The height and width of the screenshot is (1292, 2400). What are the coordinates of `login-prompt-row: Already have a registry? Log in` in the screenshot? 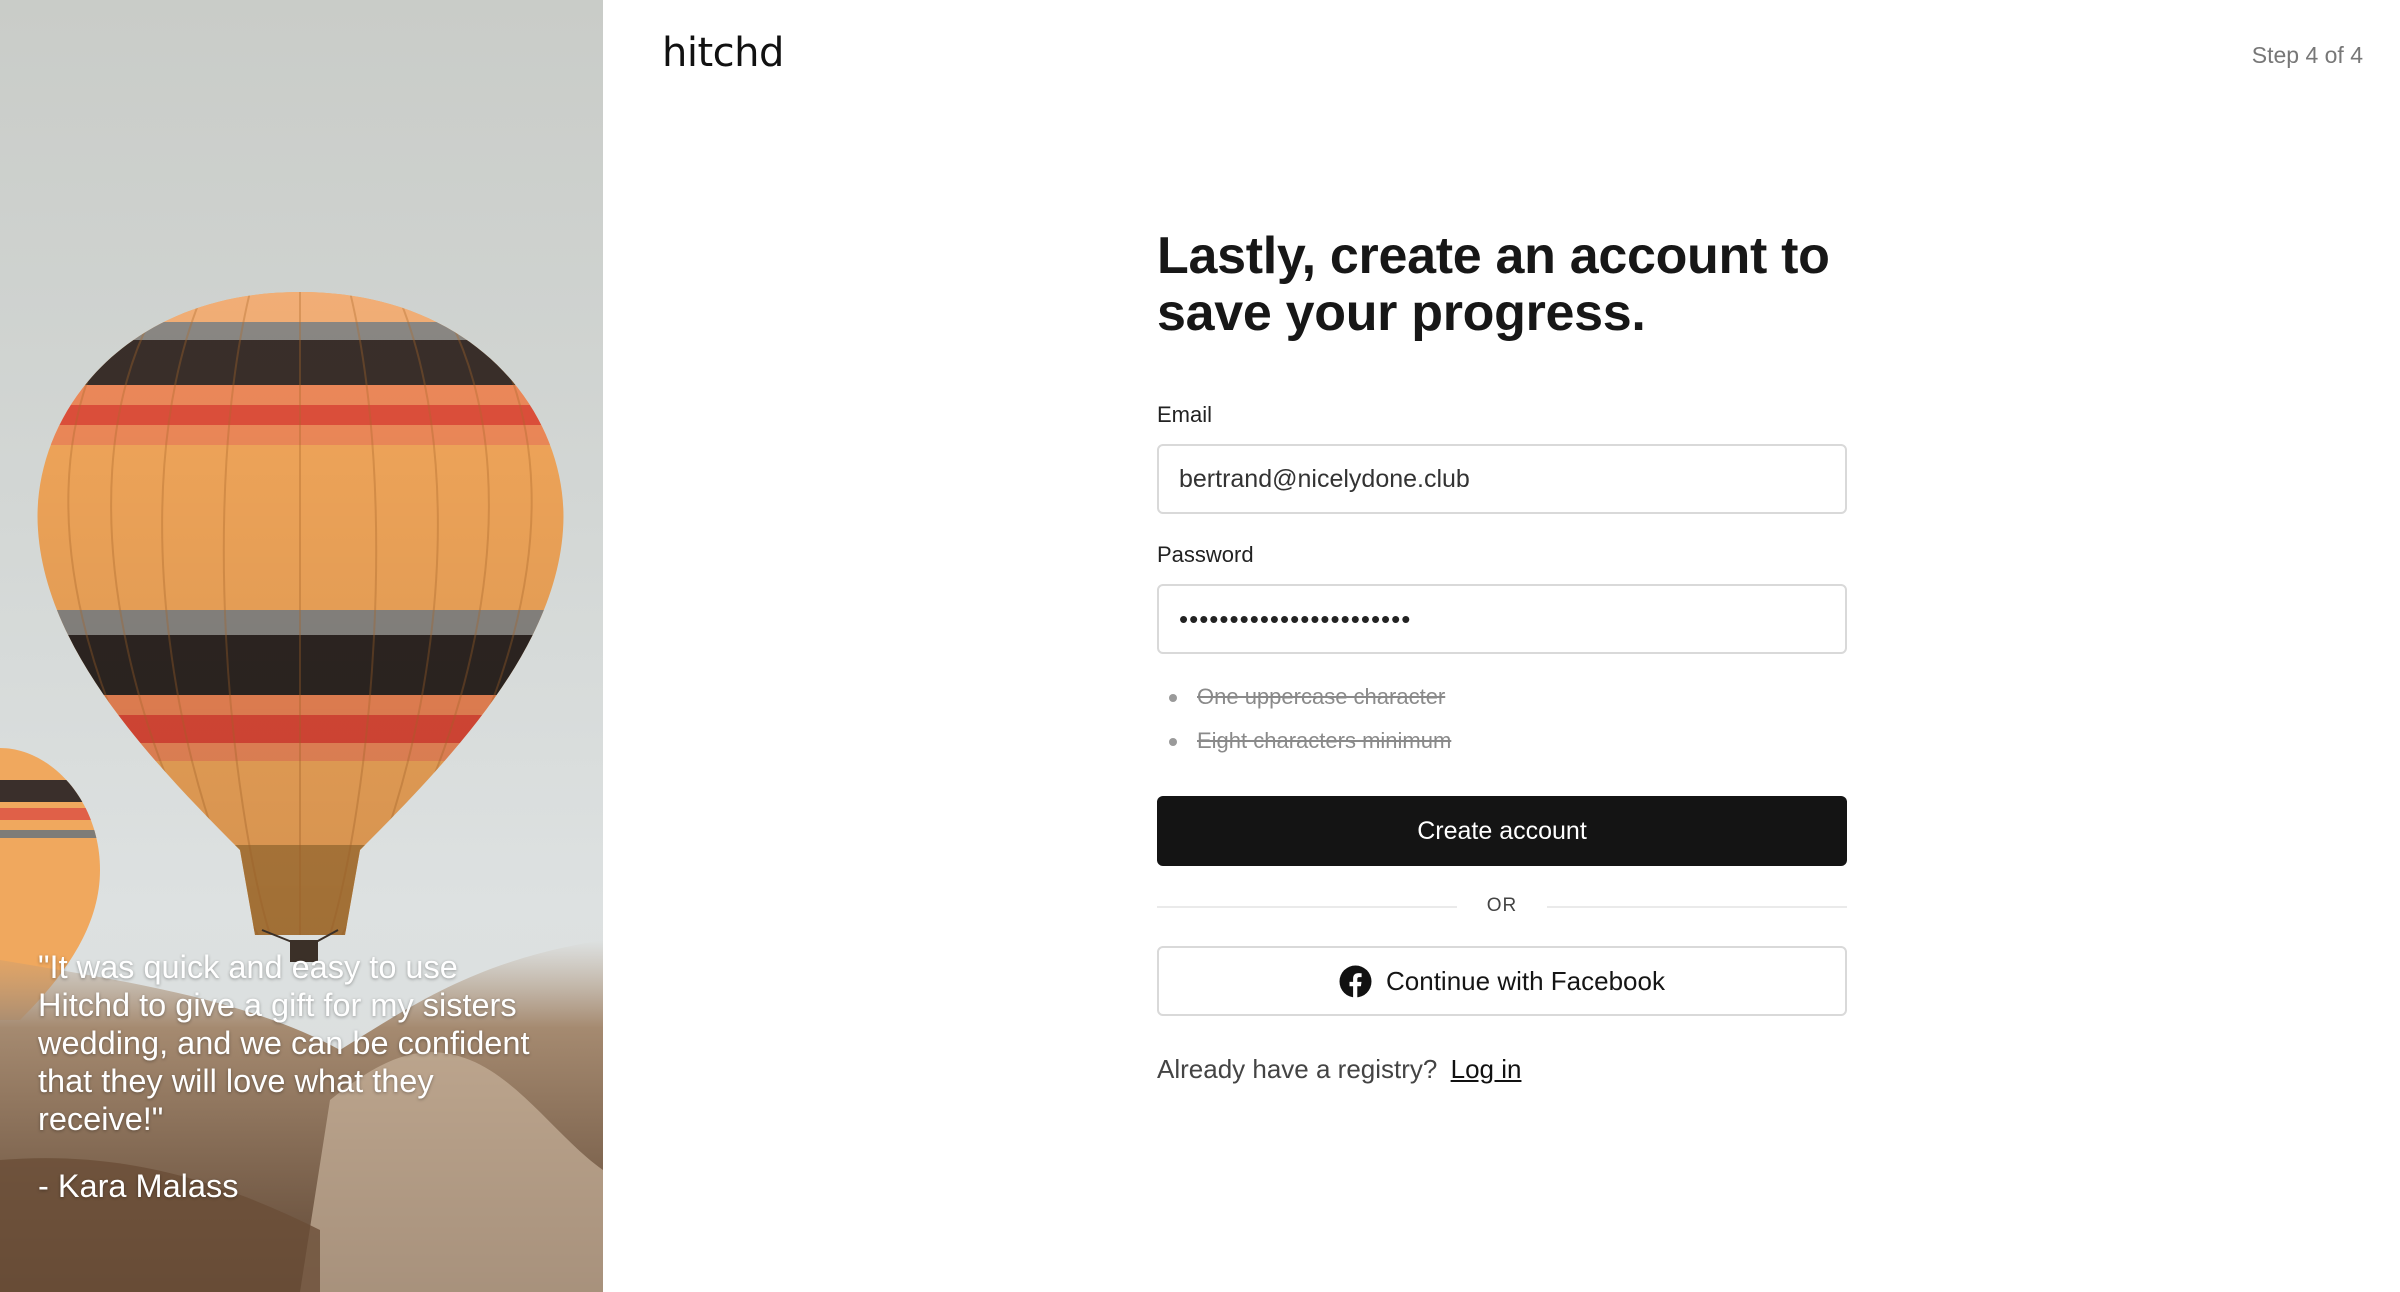 It's located at (1502, 1069).